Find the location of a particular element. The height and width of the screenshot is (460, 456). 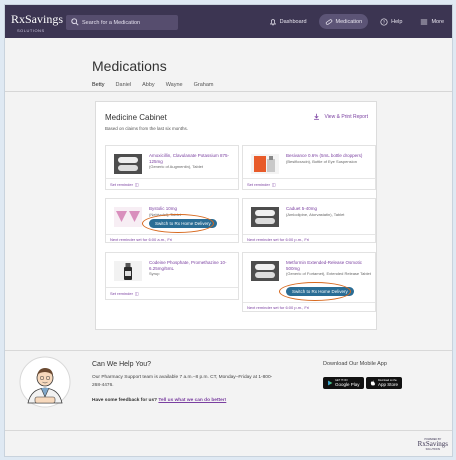

logo-text: RxSavings is located at coordinates (37, 19).